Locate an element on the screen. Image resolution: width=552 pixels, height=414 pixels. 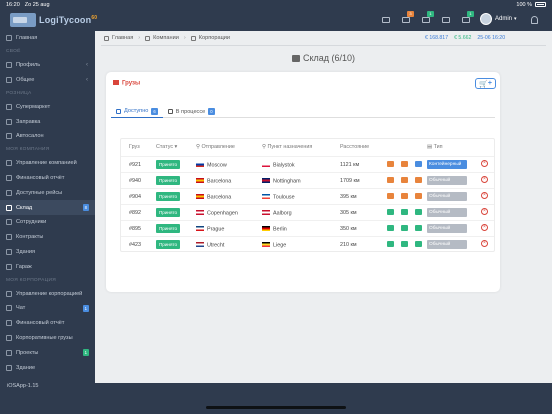
page-title: Склад (6/10) is located at coordinates (323, 58).